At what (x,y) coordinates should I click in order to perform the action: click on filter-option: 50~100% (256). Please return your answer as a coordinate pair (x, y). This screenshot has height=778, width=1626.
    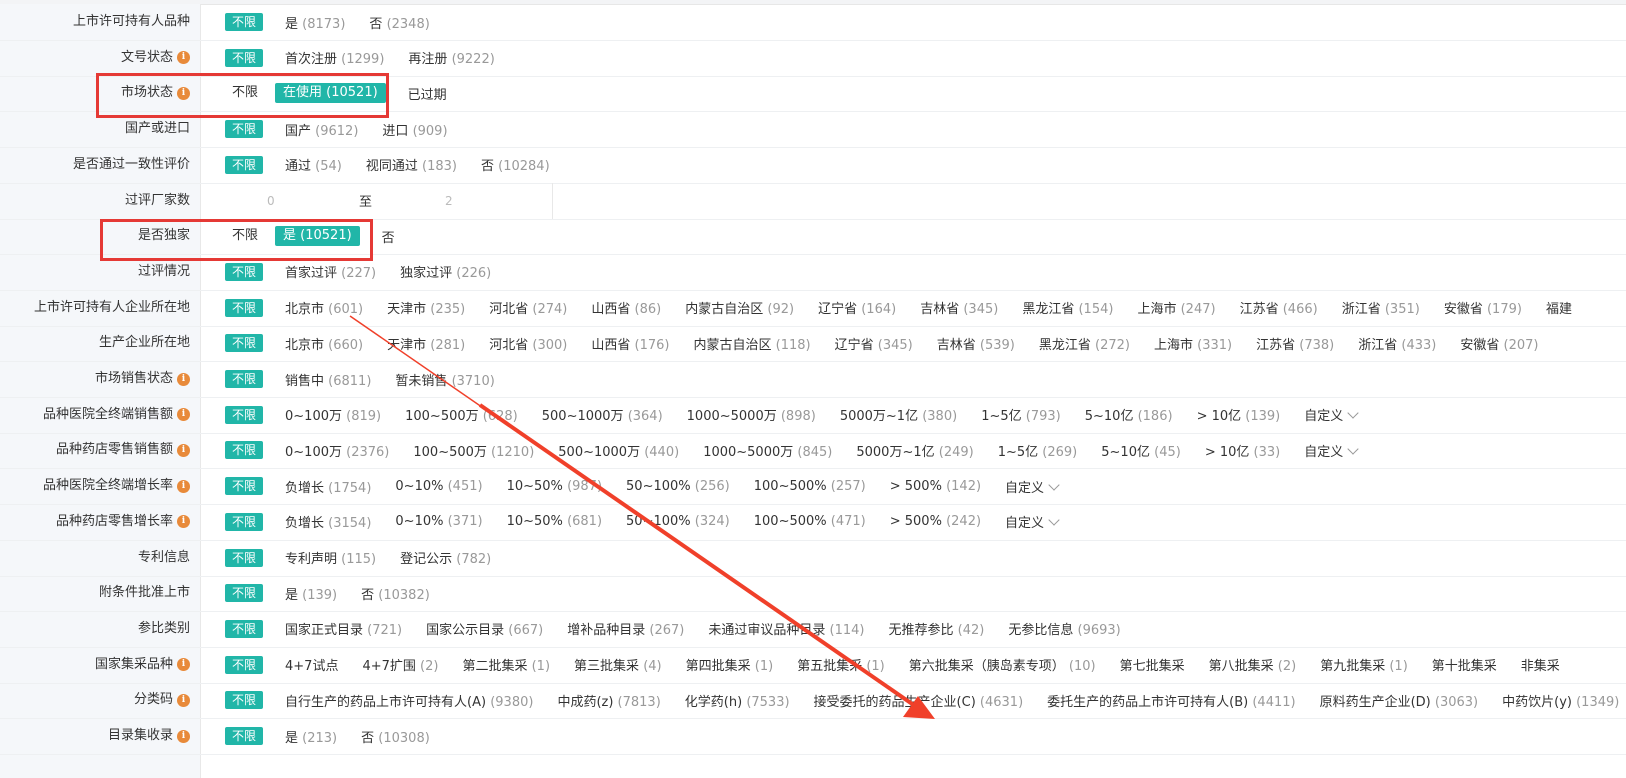
    Looking at the image, I should click on (678, 486).